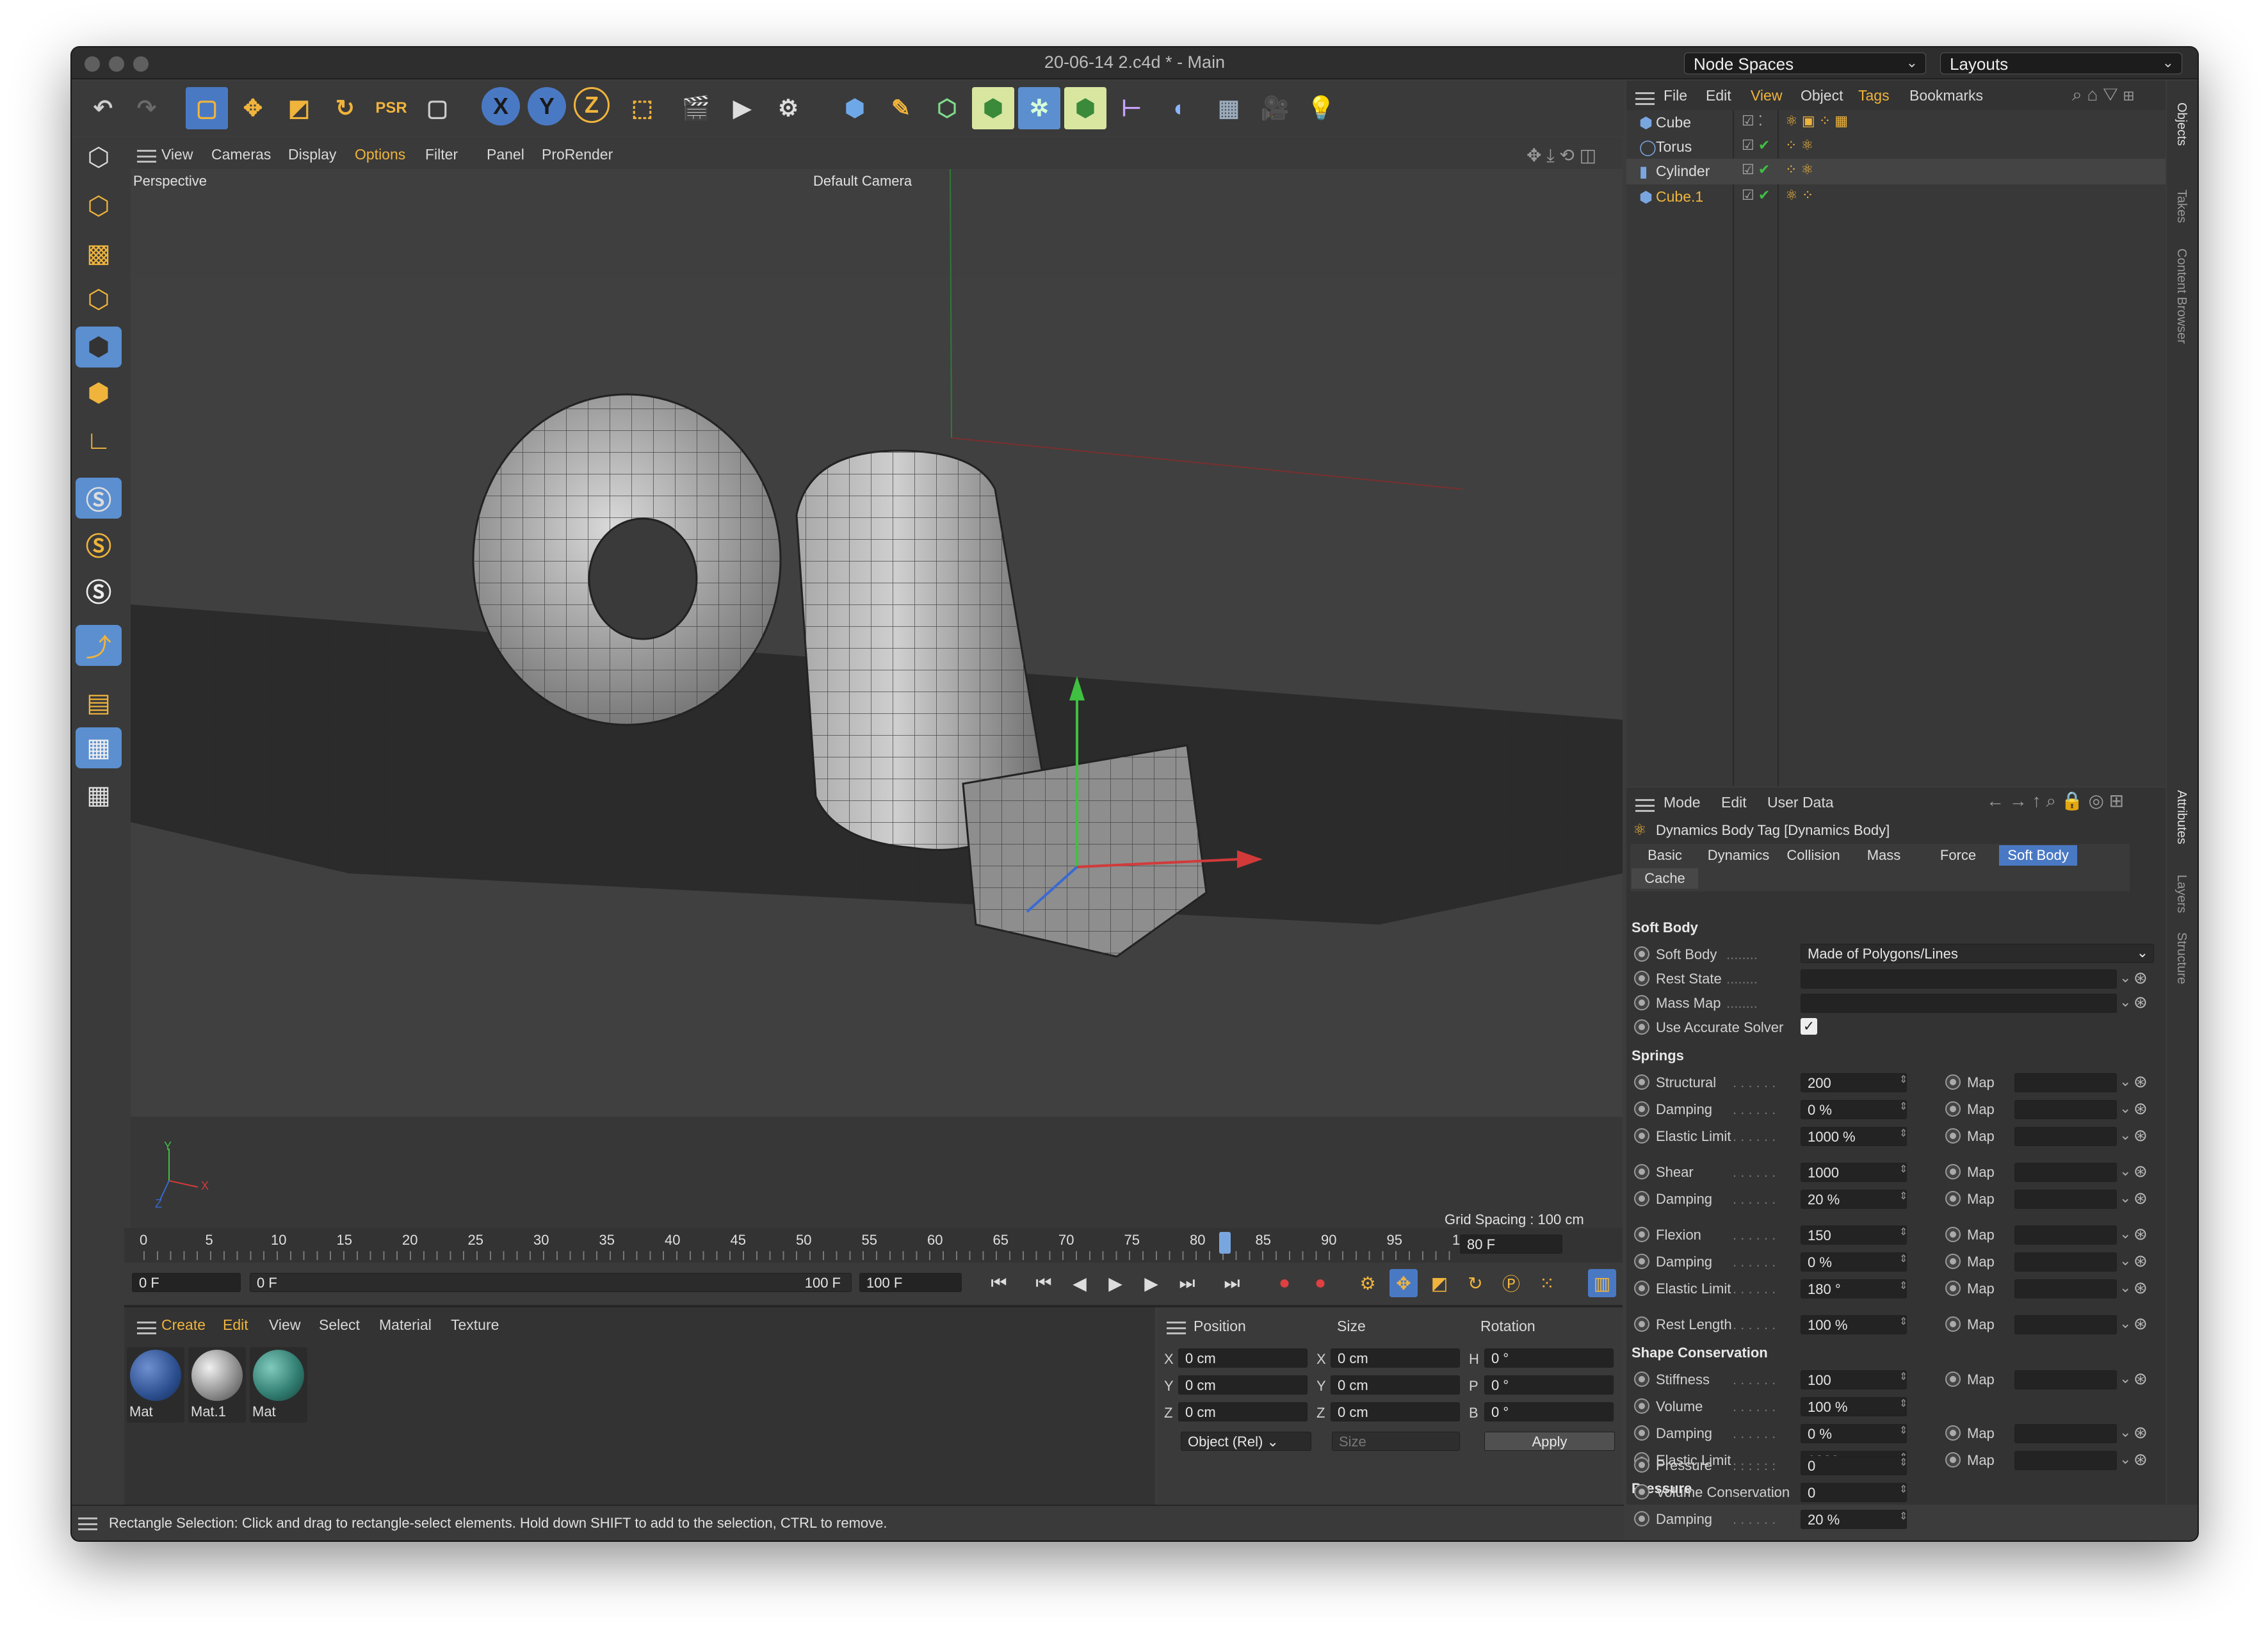 This screenshot has height=1634, width=2268. Describe the element at coordinates (1085, 108) in the screenshot. I see `array-icon: ⬢` at that location.